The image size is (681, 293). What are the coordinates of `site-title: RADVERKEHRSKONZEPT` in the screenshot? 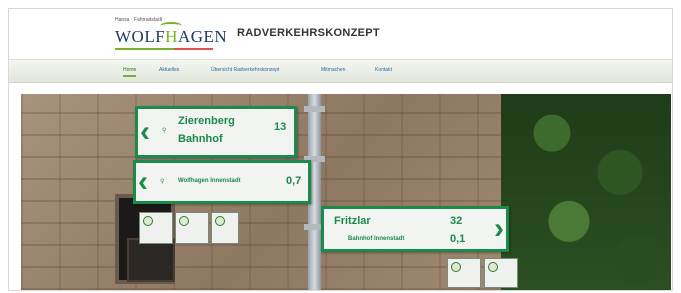 It's located at (308, 33).